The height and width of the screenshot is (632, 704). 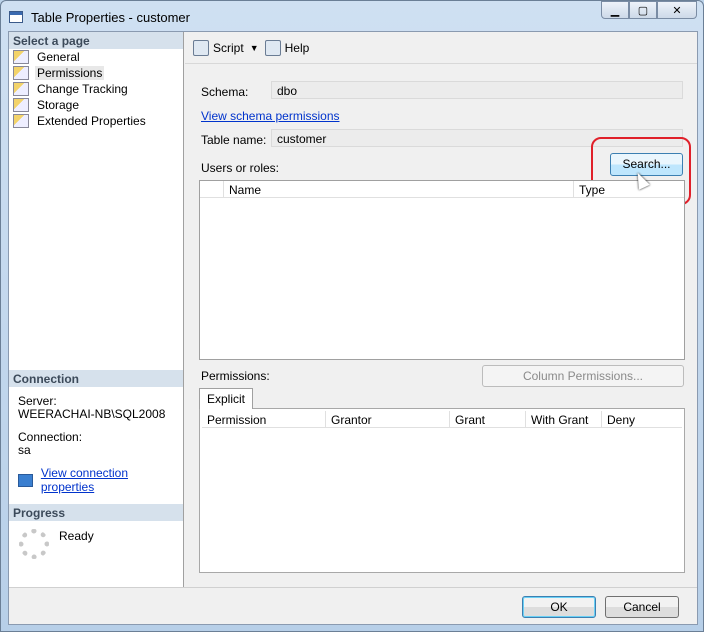 What do you see at coordinates (76, 536) in the screenshot?
I see `progress-status: Ready` at bounding box center [76, 536].